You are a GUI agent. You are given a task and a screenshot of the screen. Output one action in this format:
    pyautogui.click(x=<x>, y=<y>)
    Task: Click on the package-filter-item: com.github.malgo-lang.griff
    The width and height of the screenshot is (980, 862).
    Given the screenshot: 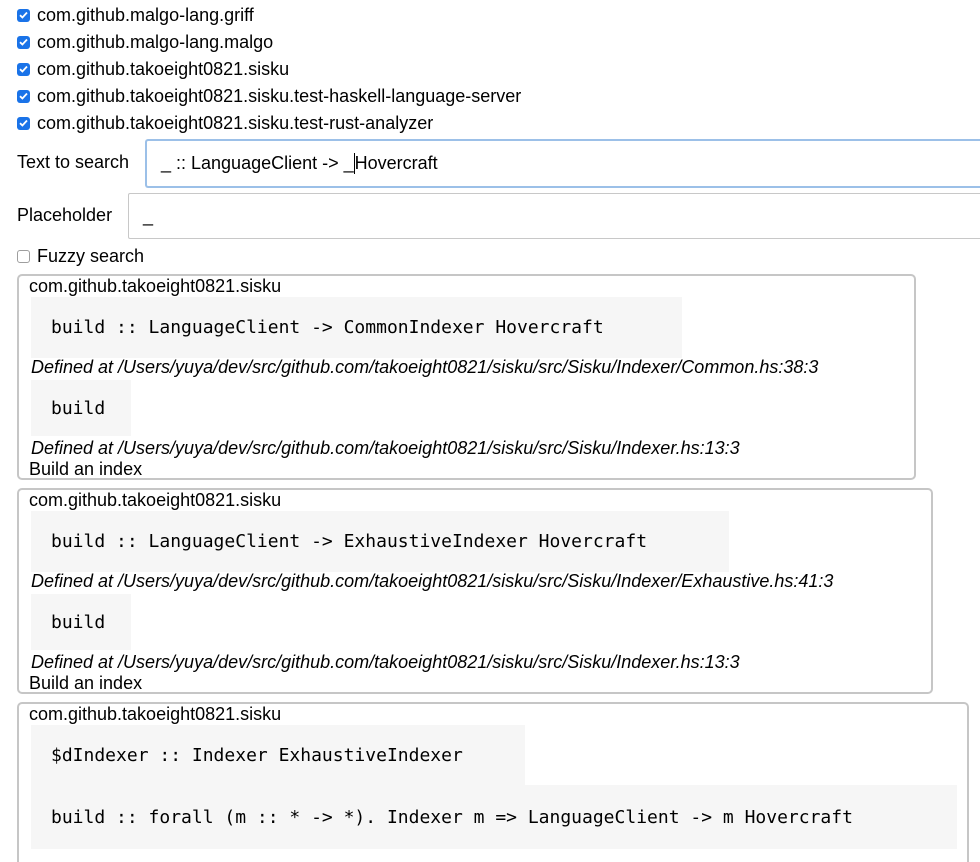 What is the action you would take?
    pyautogui.click(x=135, y=15)
    